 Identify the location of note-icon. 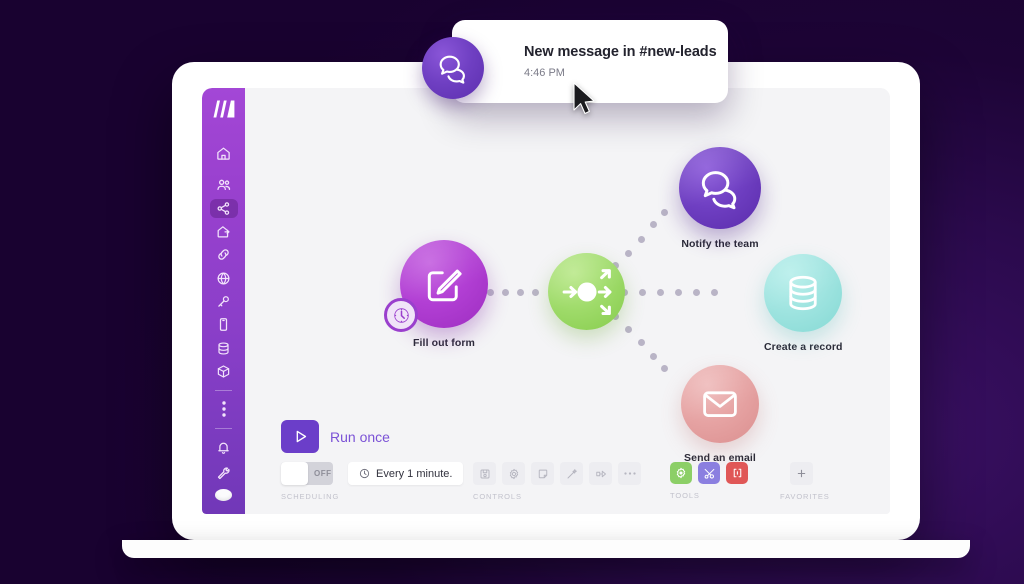
(542, 473).